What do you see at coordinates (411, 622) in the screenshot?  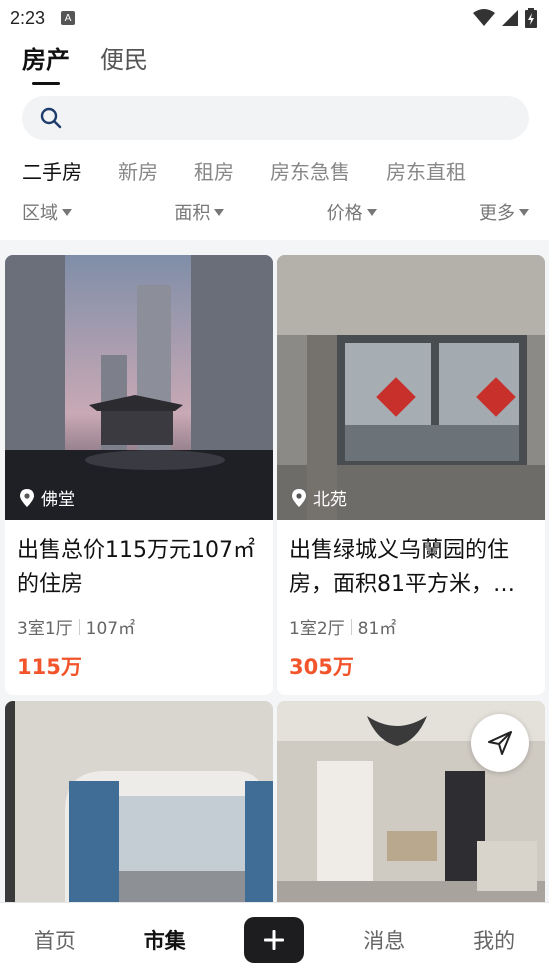 I see `listing-meta: 1室2厅 81㎡` at bounding box center [411, 622].